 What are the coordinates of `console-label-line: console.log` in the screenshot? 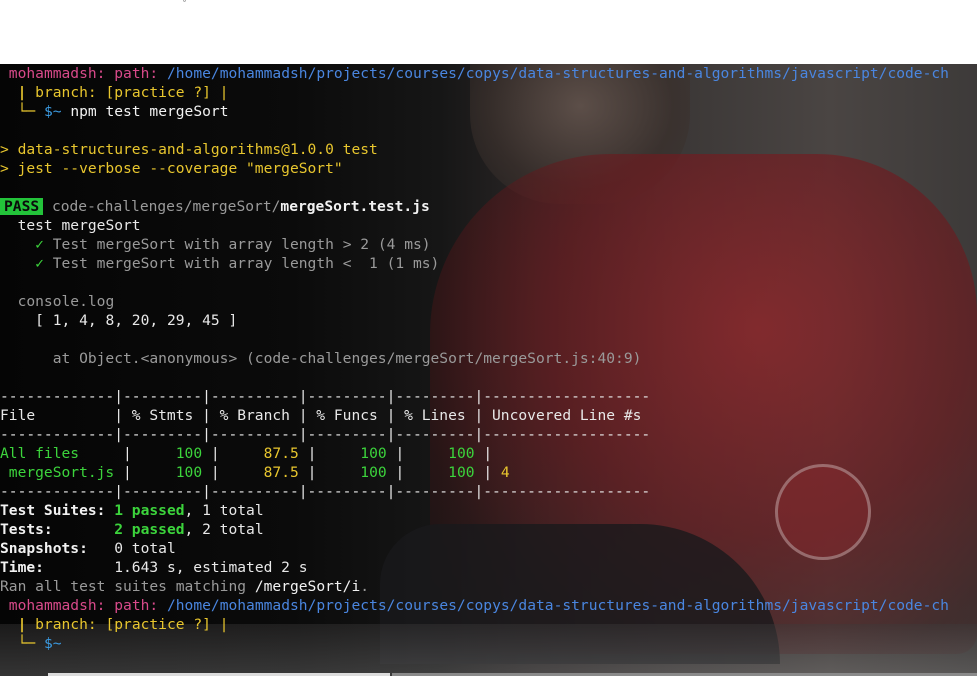 It's located at (474, 301).